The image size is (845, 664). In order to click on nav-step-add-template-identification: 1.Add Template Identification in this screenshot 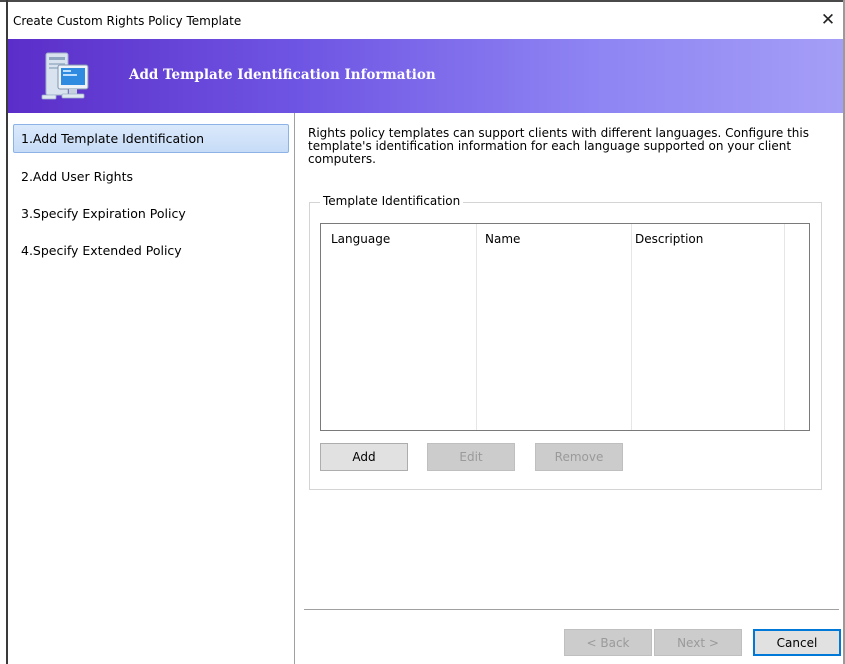, I will do `click(151, 138)`.